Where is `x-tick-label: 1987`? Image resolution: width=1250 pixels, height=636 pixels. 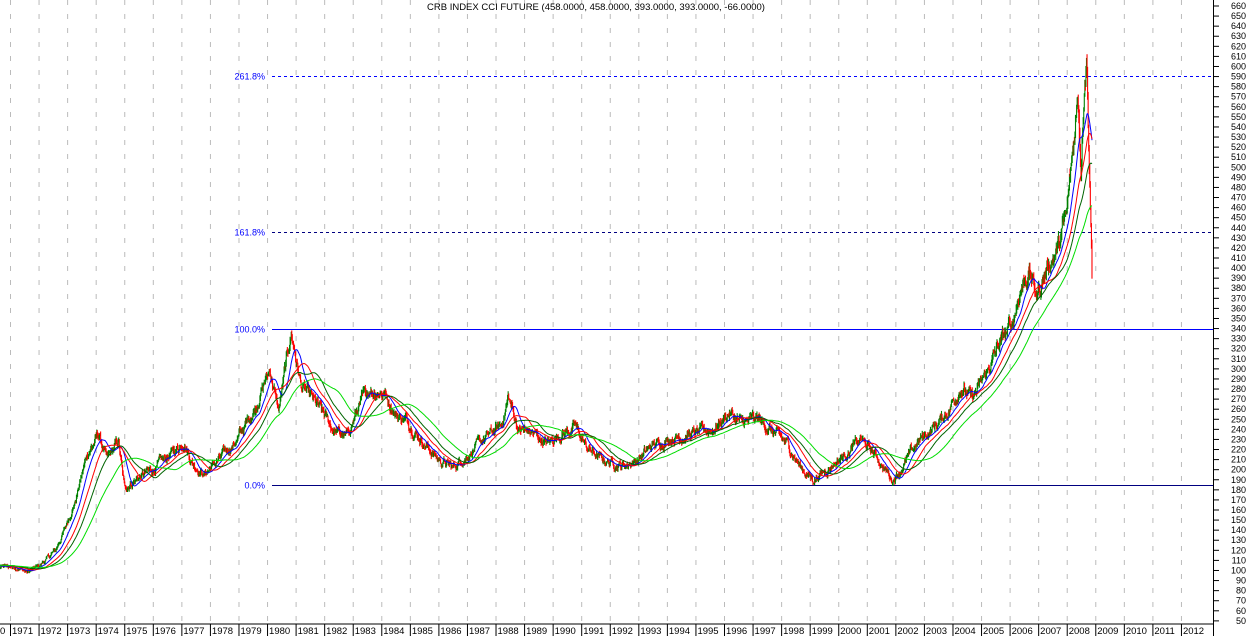 x-tick-label: 1987 is located at coordinates (479, 631).